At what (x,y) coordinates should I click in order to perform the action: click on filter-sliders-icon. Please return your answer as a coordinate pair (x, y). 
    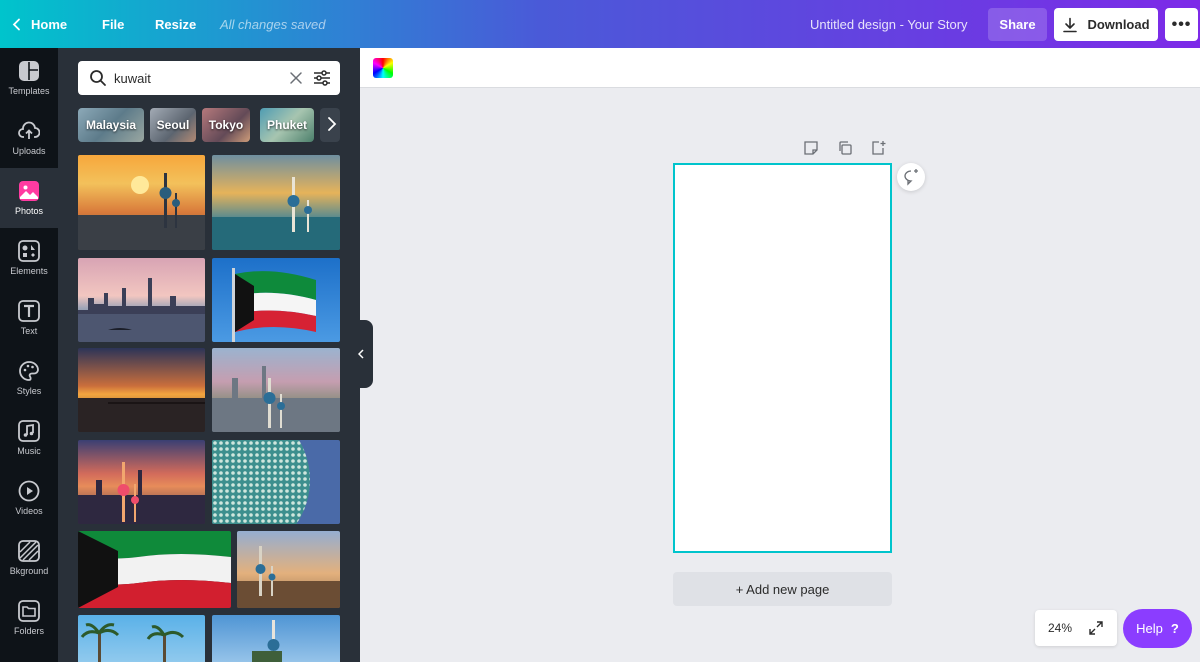
    Looking at the image, I should click on (322, 78).